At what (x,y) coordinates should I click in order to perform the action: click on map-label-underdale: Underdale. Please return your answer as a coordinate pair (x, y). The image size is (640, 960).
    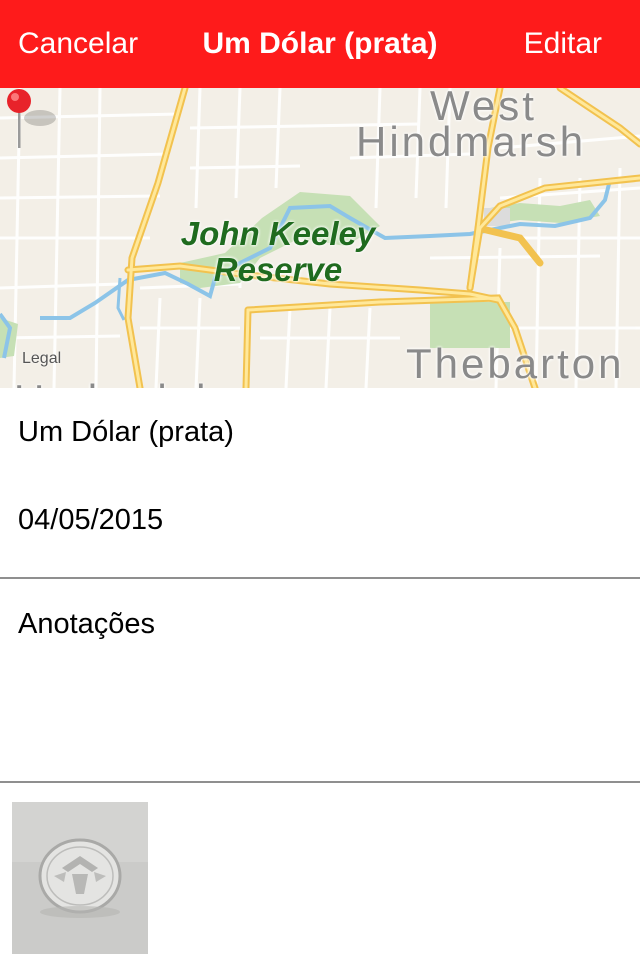
    Looking at the image, I should click on (124, 382).